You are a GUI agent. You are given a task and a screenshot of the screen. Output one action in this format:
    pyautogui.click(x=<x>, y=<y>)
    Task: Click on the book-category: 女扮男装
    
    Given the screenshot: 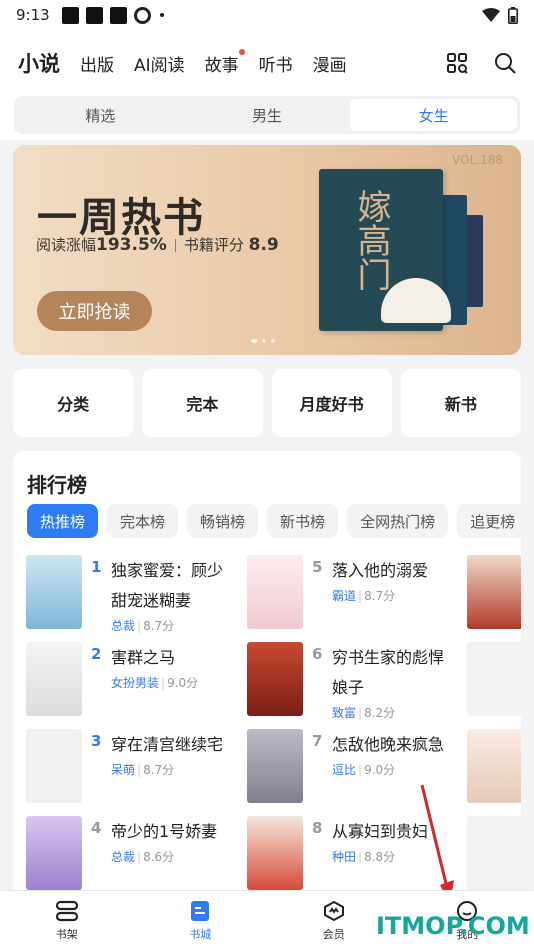 What is the action you would take?
    pyautogui.click(x=135, y=683)
    